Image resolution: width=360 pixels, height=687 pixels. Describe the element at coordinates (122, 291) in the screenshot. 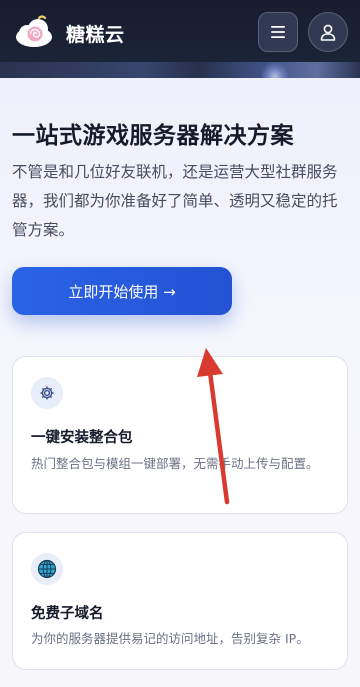

I see `get-started-button: 立即开始使用 →` at that location.